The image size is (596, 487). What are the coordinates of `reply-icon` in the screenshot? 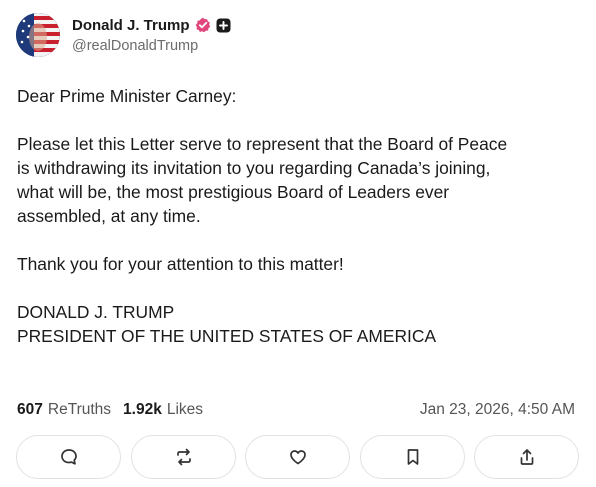 It's located at (68, 457).